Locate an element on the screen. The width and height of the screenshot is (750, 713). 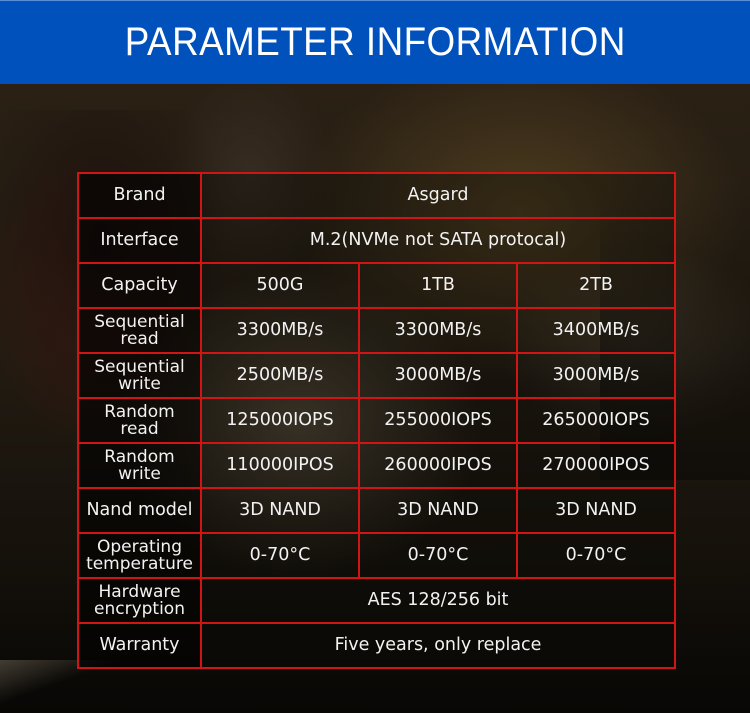
header-banner: PARAMETER INFORMATION is located at coordinates (375, 42).